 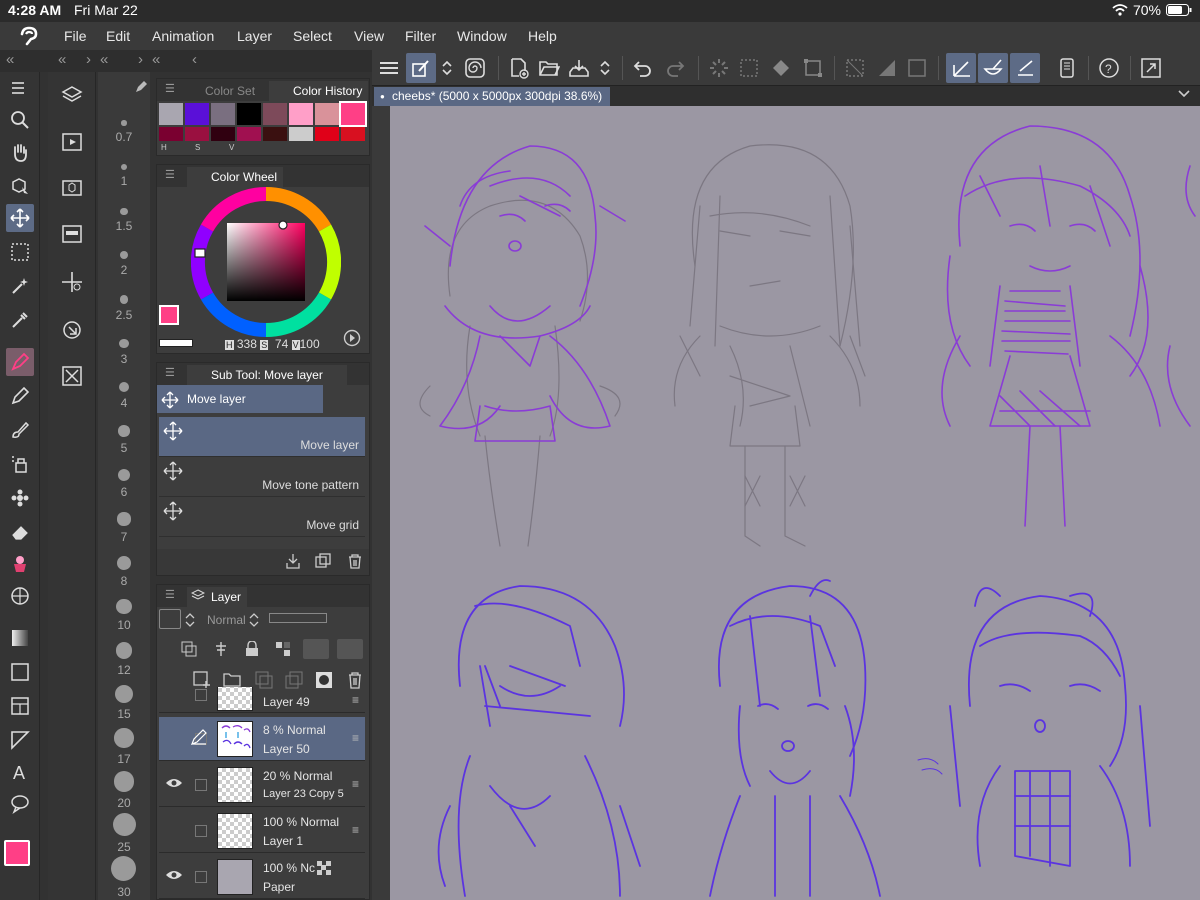 What do you see at coordinates (961, 68) in the screenshot?
I see `stabilizer-icon` at bounding box center [961, 68].